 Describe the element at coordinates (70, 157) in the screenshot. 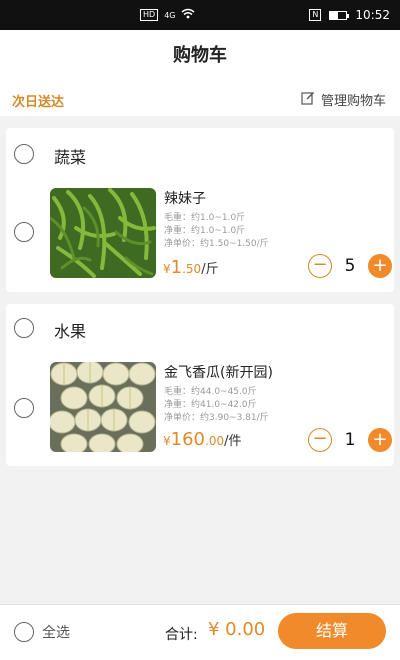

I see `category-label: 蔬菜` at that location.